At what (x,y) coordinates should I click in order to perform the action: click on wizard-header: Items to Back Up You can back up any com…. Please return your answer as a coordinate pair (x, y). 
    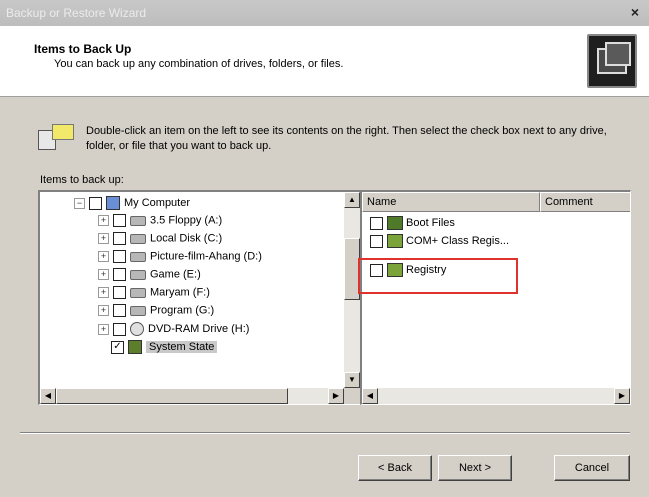
    Looking at the image, I should click on (324, 61).